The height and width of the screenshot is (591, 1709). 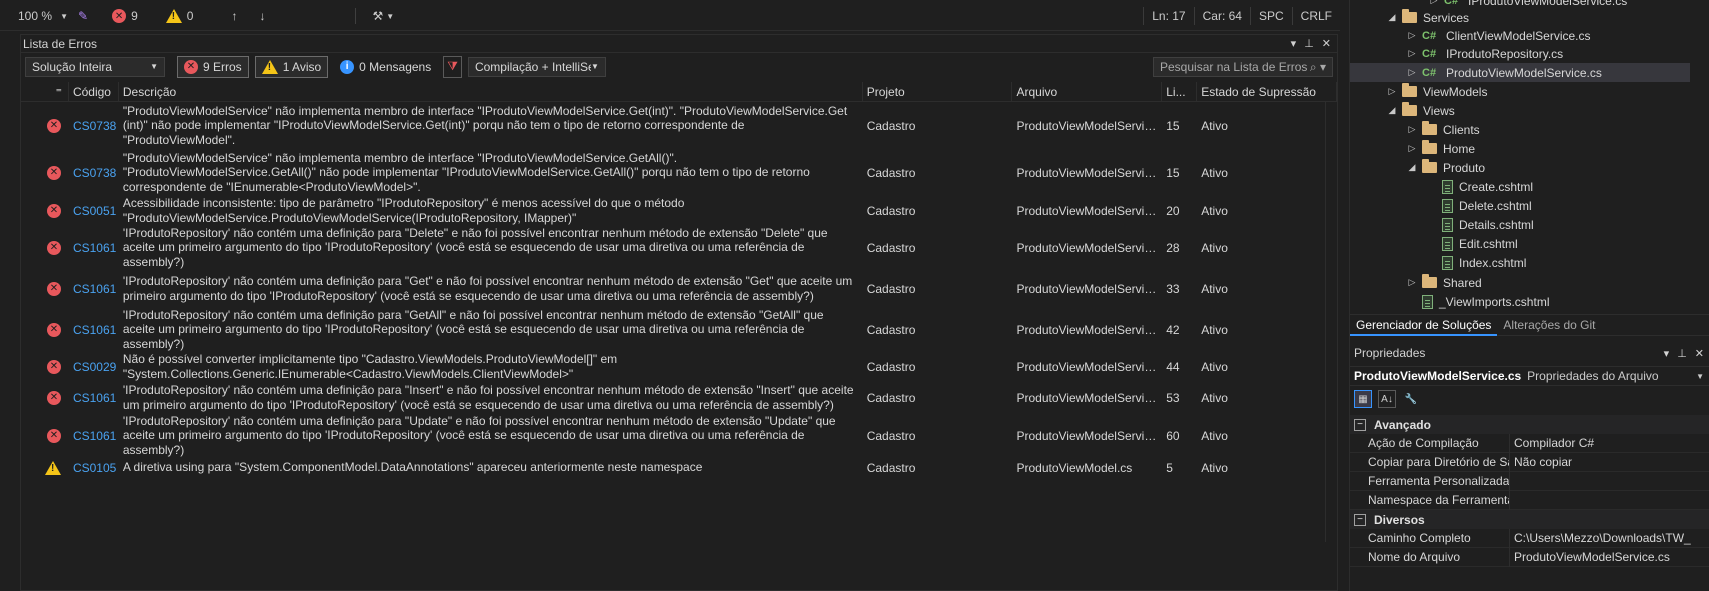 I want to click on tab-git-changes: Alterações do Git, so click(x=1549, y=325).